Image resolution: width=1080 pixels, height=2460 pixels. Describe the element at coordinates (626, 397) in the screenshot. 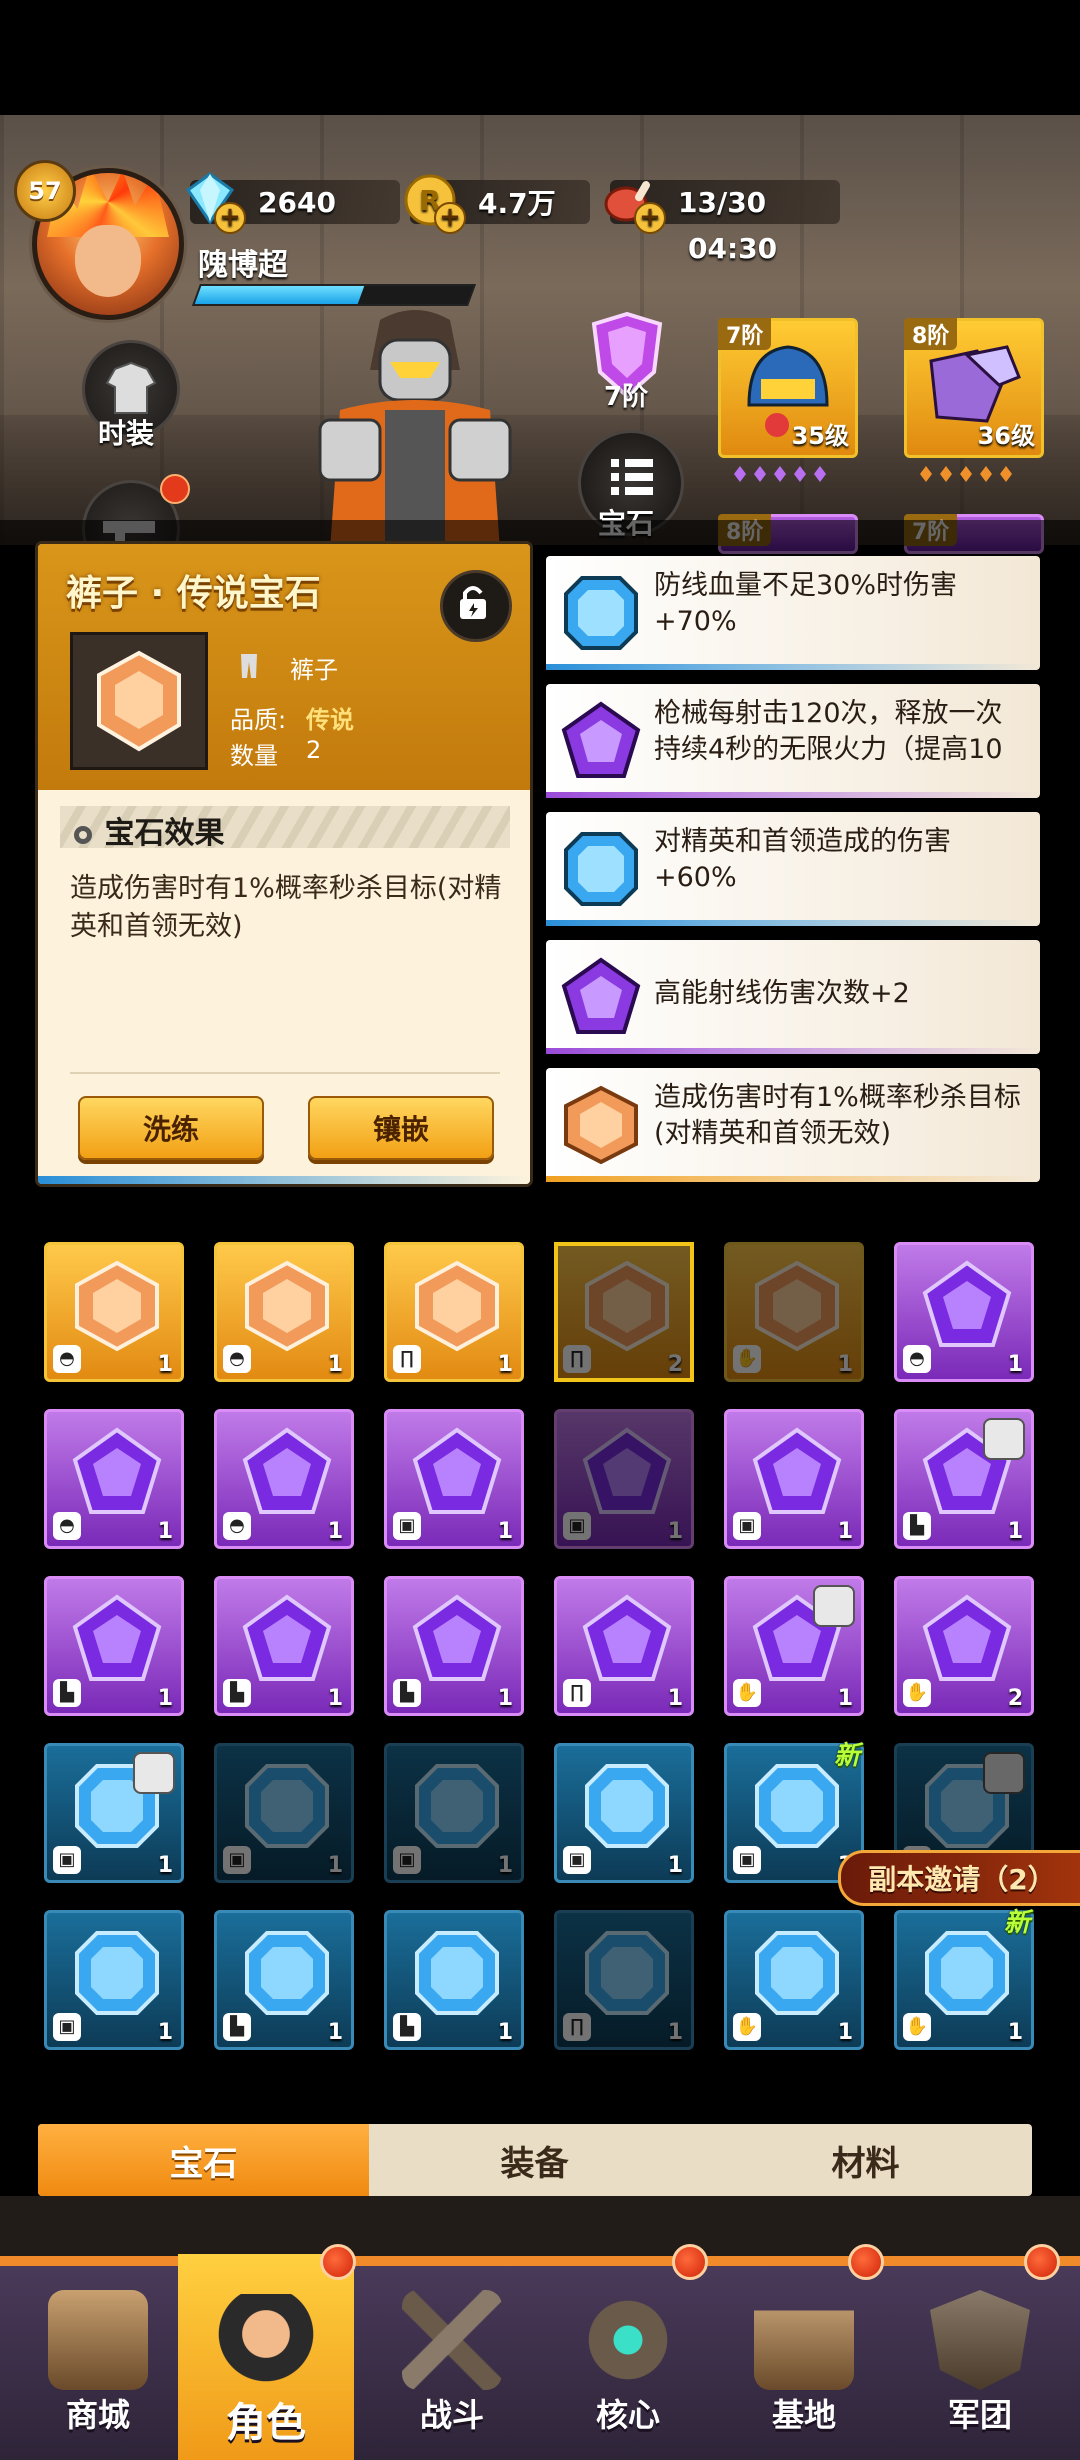

I see `rank-label: 7阶` at that location.